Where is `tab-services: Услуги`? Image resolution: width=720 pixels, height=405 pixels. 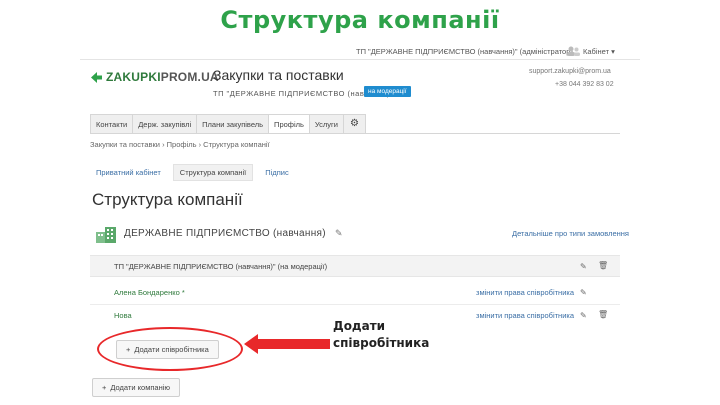
tab-services: Услуги is located at coordinates (326, 124).